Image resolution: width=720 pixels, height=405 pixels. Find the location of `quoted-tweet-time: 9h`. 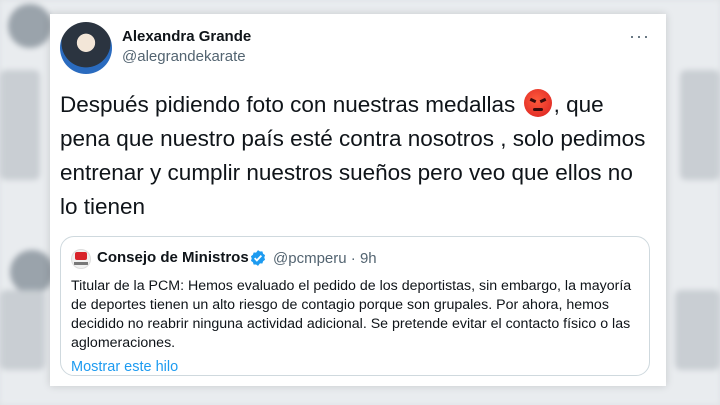

quoted-tweet-time: 9h is located at coordinates (368, 258).